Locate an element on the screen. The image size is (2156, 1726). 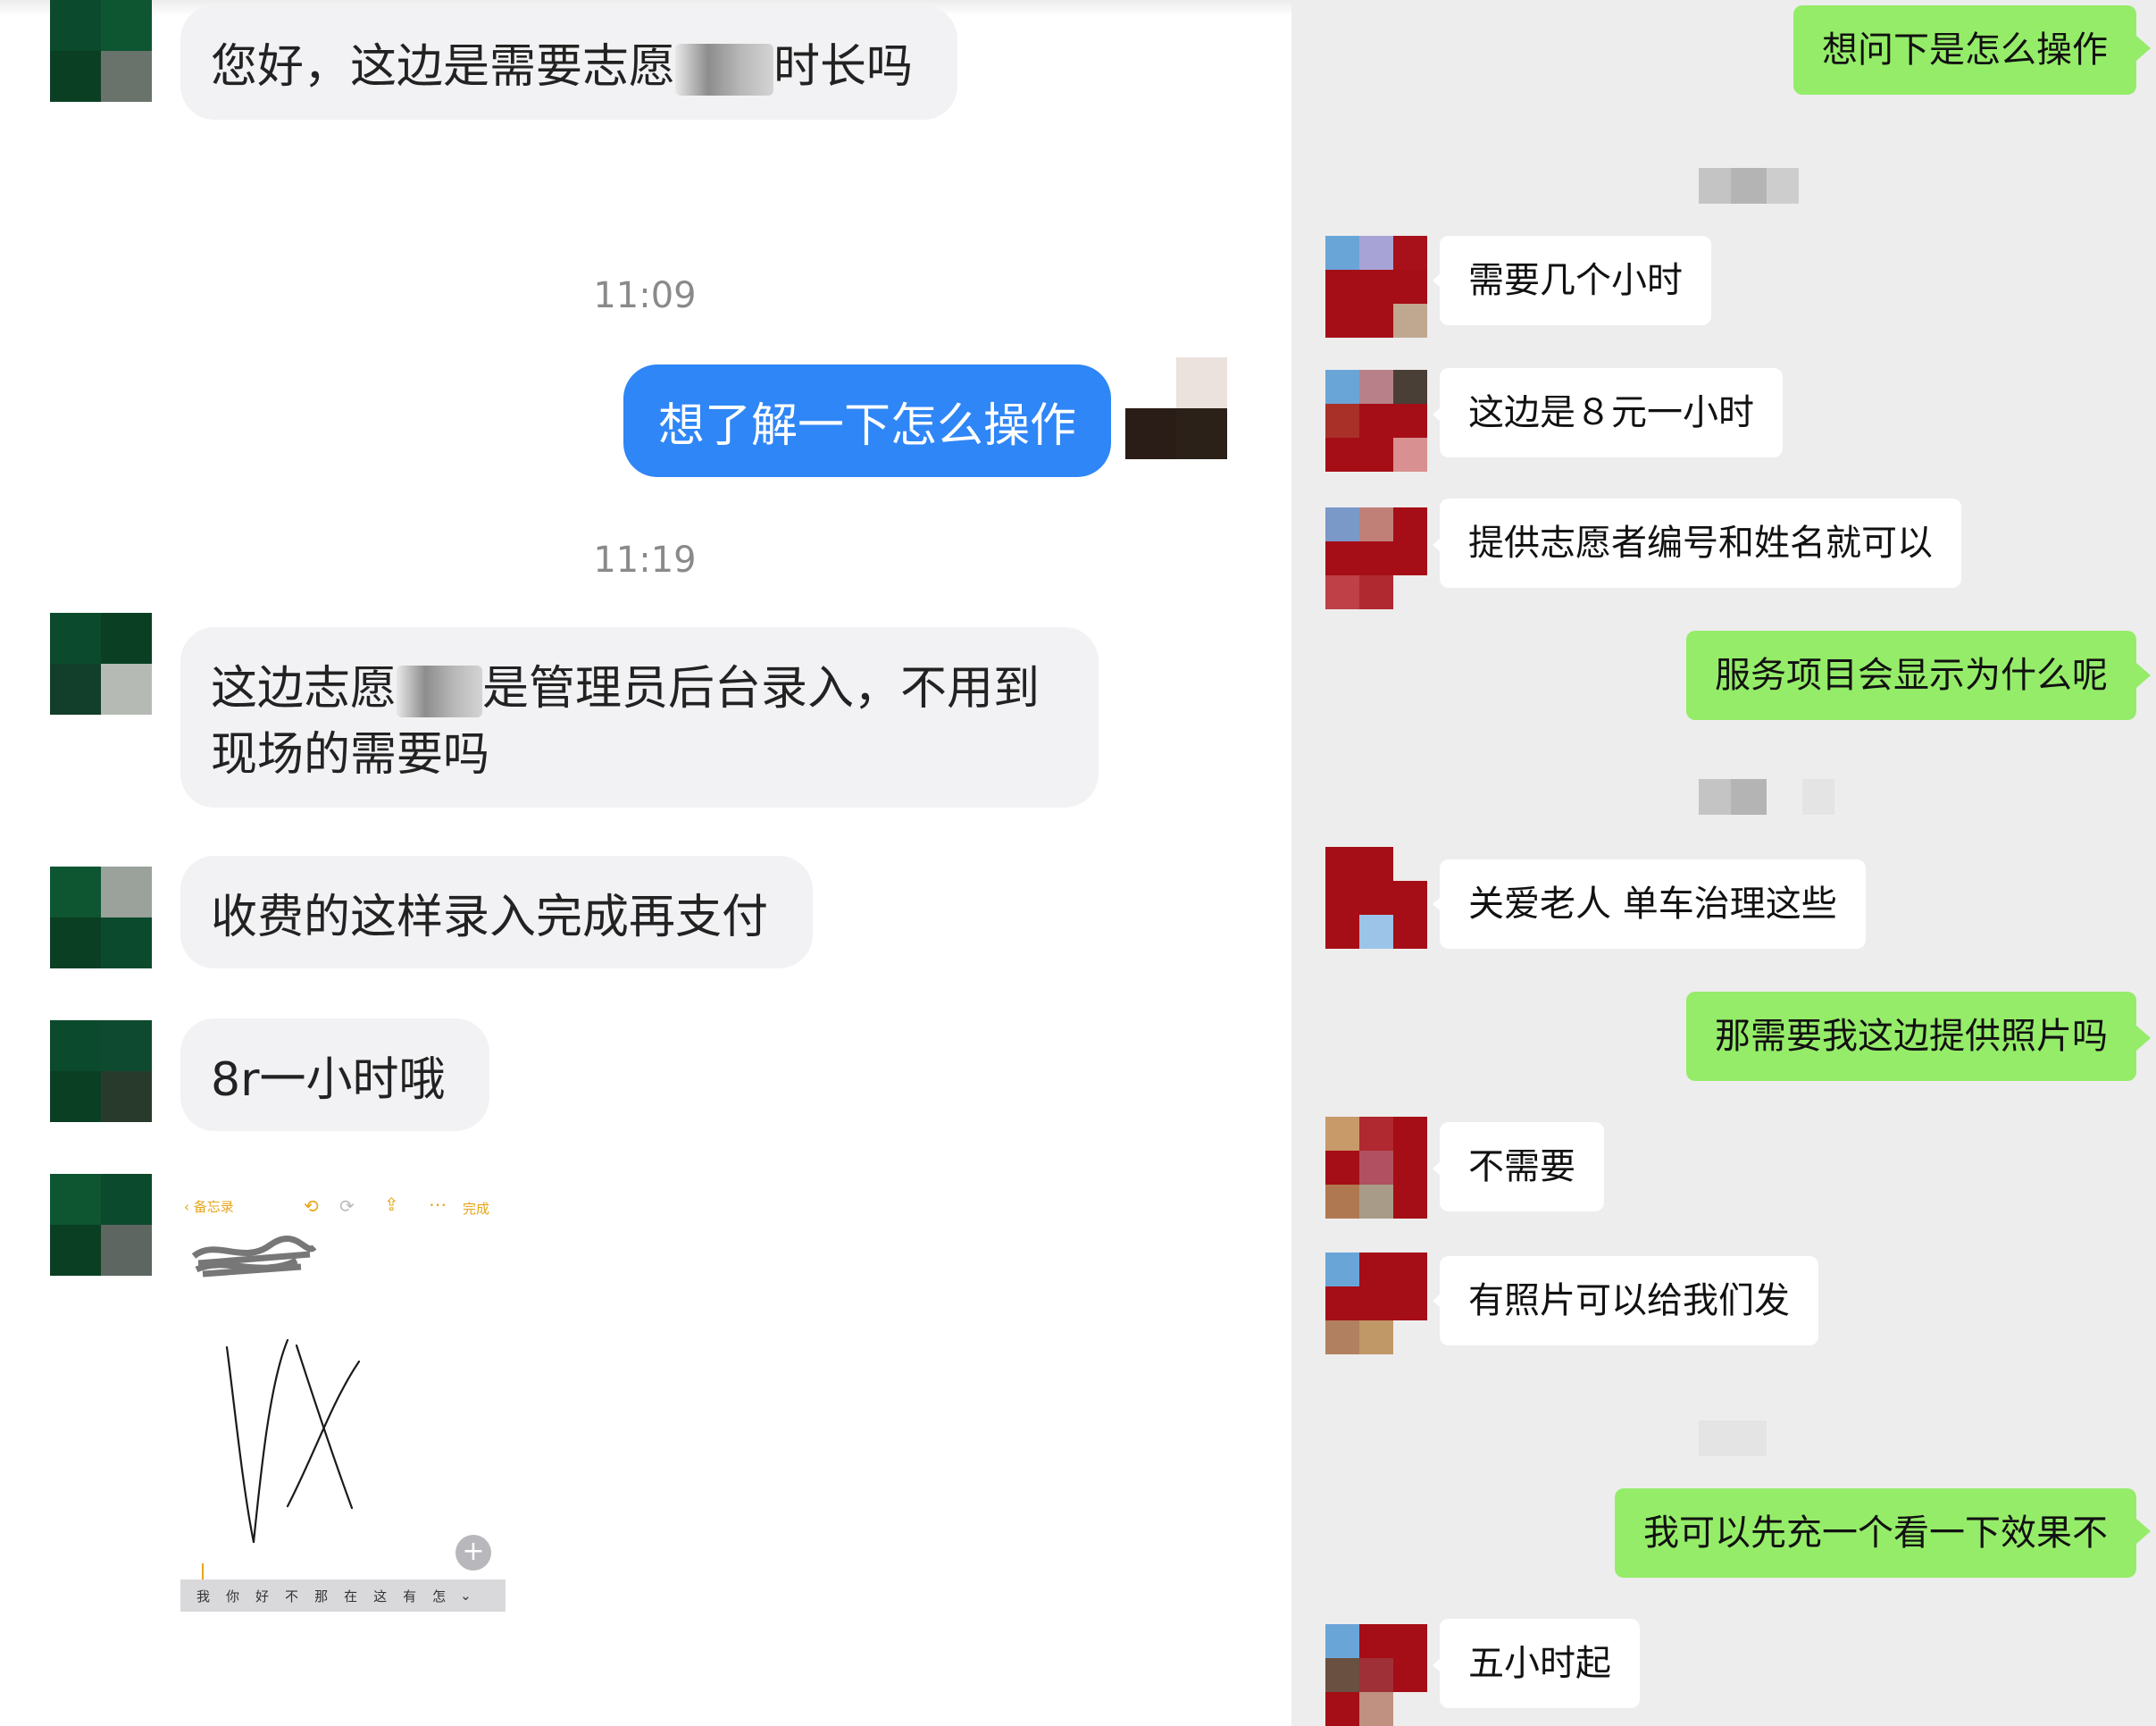
message-text: 那需要我这边提供照片吗 is located at coordinates (1911, 1036).